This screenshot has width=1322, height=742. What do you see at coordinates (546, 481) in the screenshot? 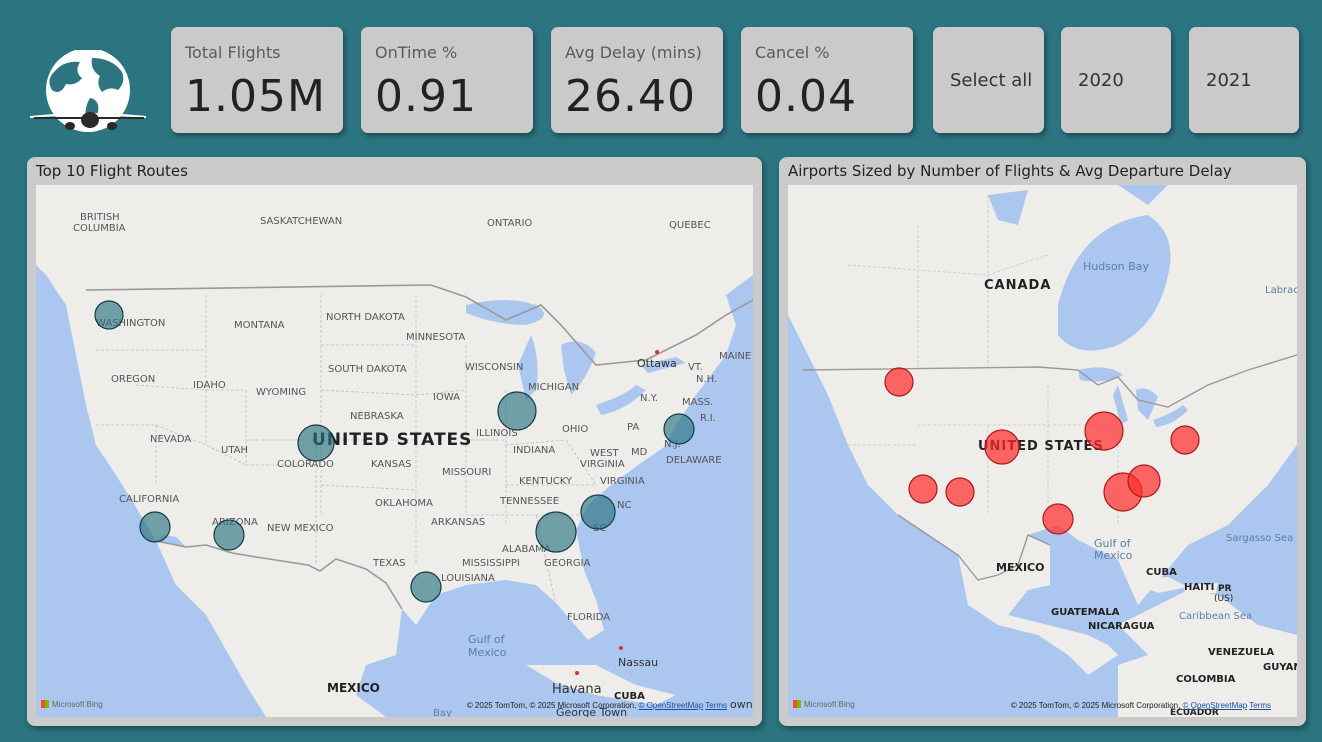
I see `map-label: KENTUCKY` at bounding box center [546, 481].